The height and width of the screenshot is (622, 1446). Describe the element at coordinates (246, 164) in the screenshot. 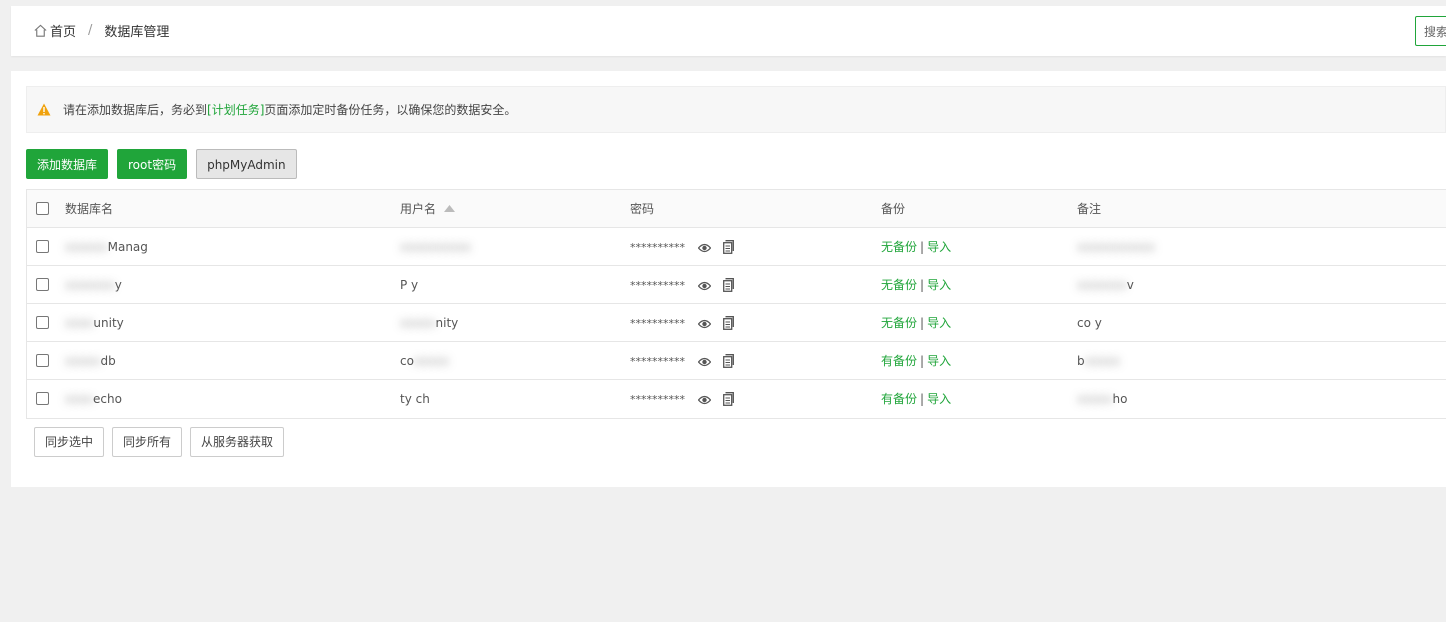

I see `phpmyadmin-button: phpMyAdmin` at that location.